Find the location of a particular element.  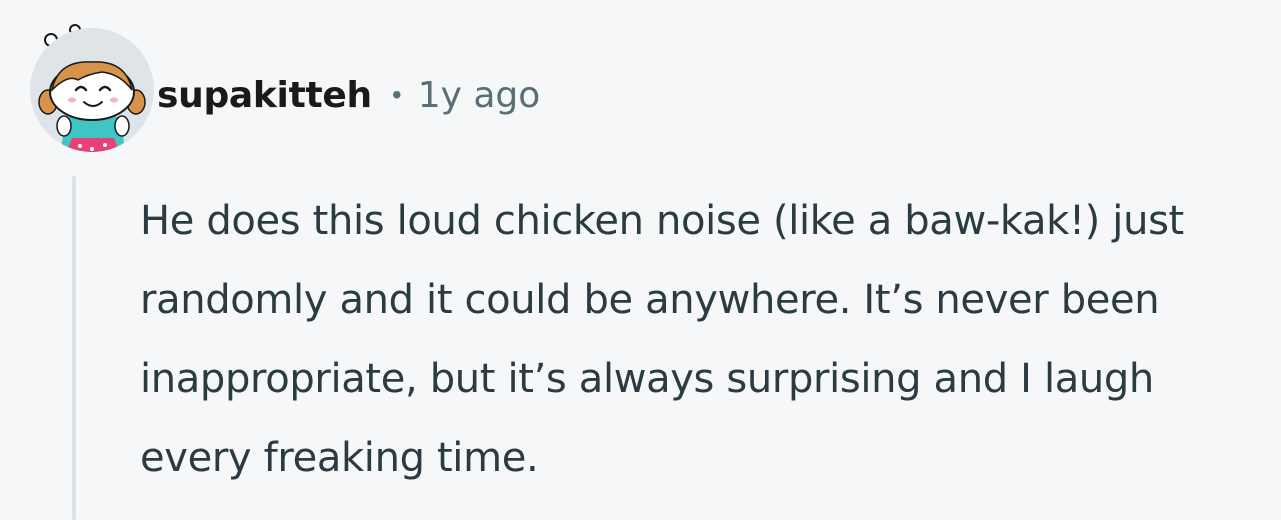

author-username: supakitteh is located at coordinates (264, 95).